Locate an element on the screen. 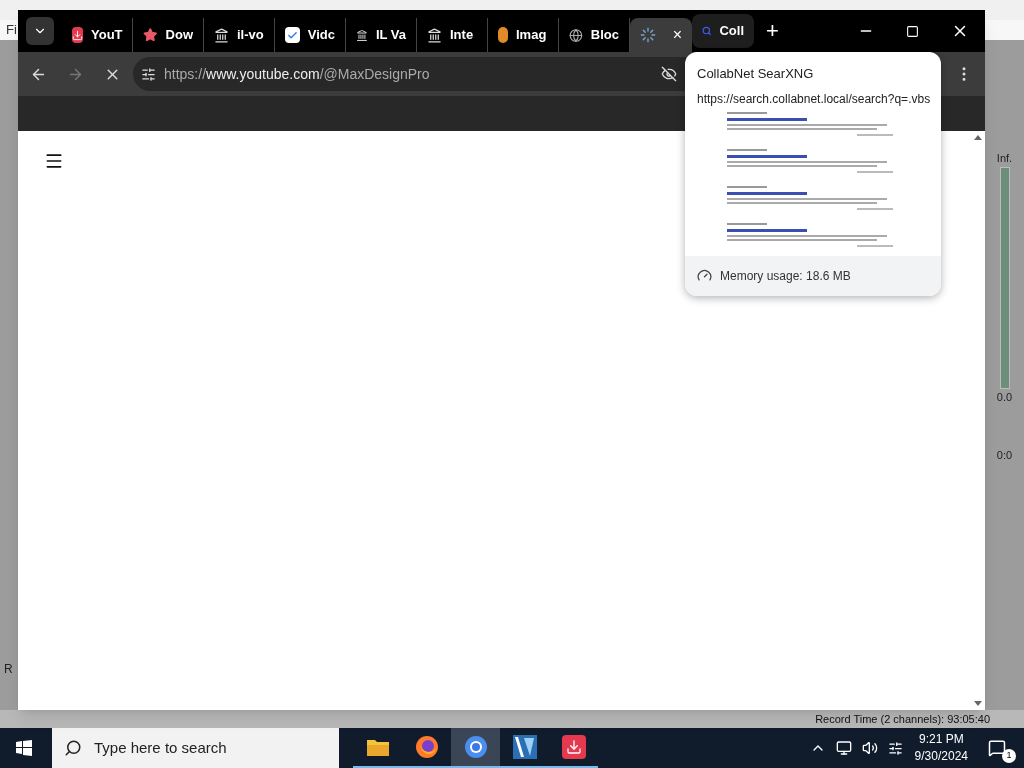 Image resolution: width=1024 pixels, height=768 pixels. vegas-icon is located at coordinates (524, 747).